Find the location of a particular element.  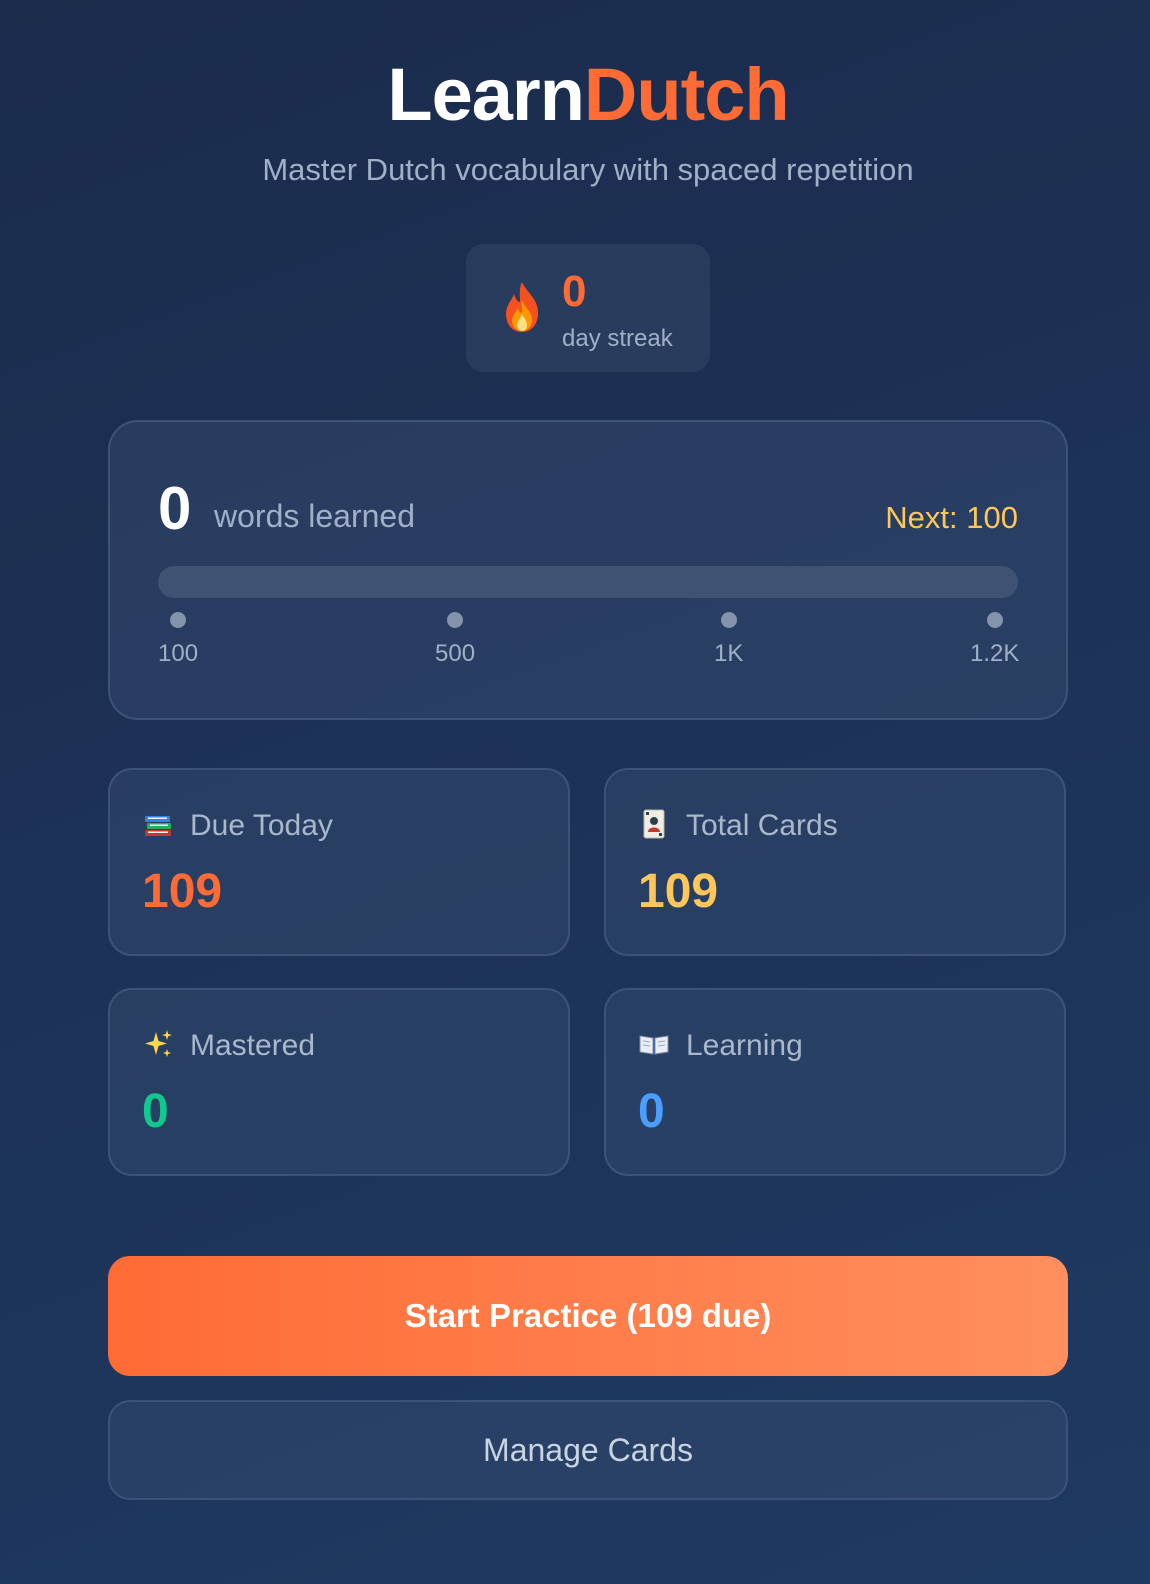

logo-dutch: Dutch is located at coordinates (686, 94).